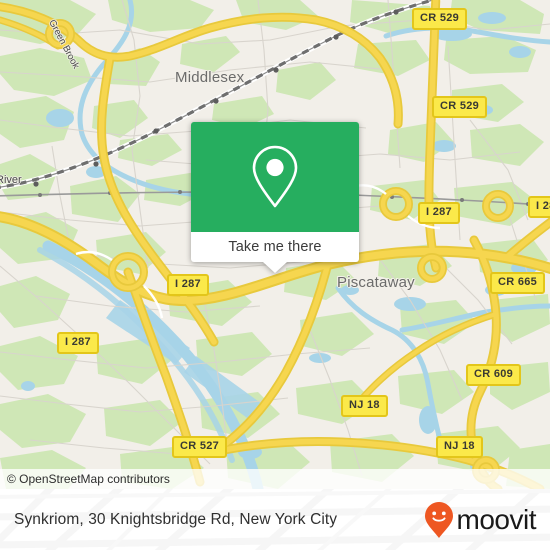 This screenshot has width=550, height=550. I want to click on route-shield-cr-529-mid: CR 529, so click(460, 107).